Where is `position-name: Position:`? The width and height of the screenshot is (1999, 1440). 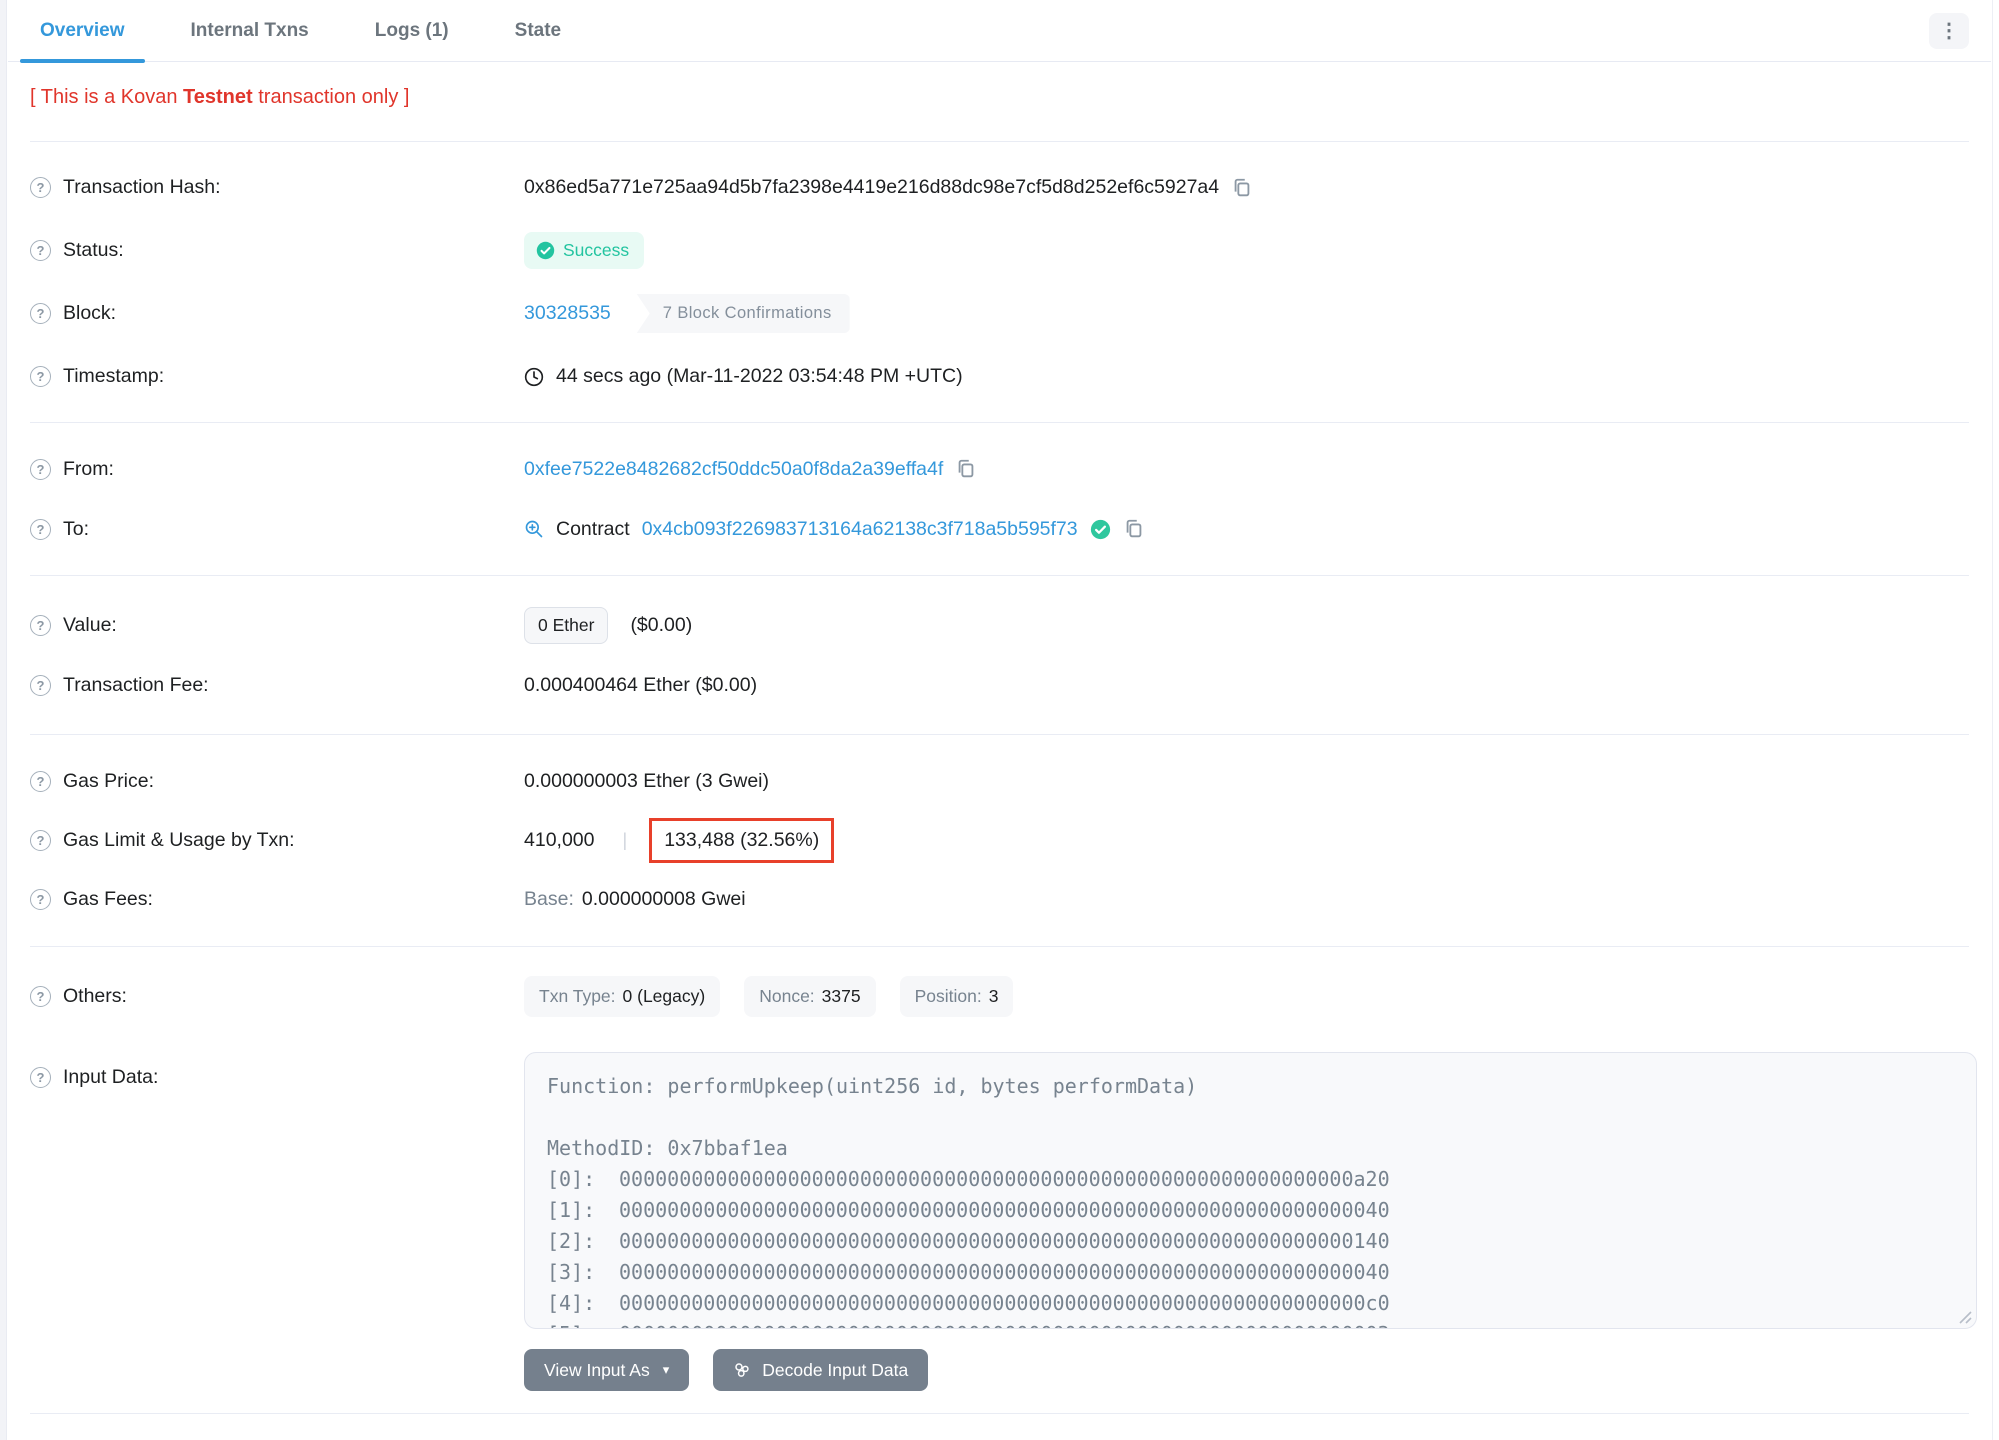 position-name: Position: is located at coordinates (948, 996).